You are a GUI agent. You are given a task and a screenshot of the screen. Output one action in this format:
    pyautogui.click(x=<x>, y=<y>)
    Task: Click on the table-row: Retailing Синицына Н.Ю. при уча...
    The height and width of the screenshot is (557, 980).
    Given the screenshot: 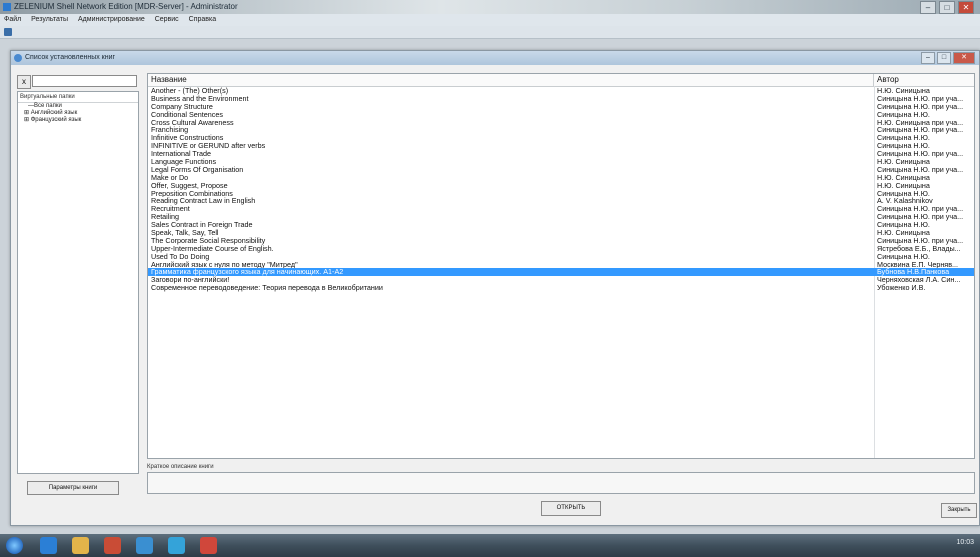 What is the action you would take?
    pyautogui.click(x=561, y=217)
    